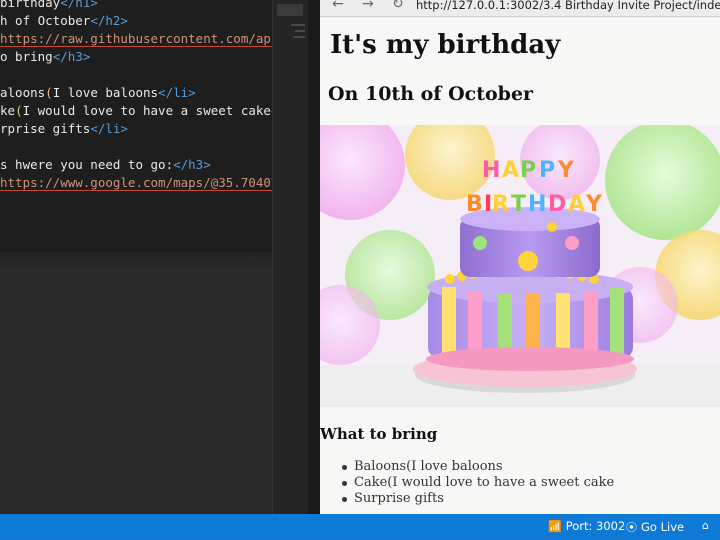  Describe the element at coordinates (518, 204) in the screenshot. I see `svg-text: T` at that location.